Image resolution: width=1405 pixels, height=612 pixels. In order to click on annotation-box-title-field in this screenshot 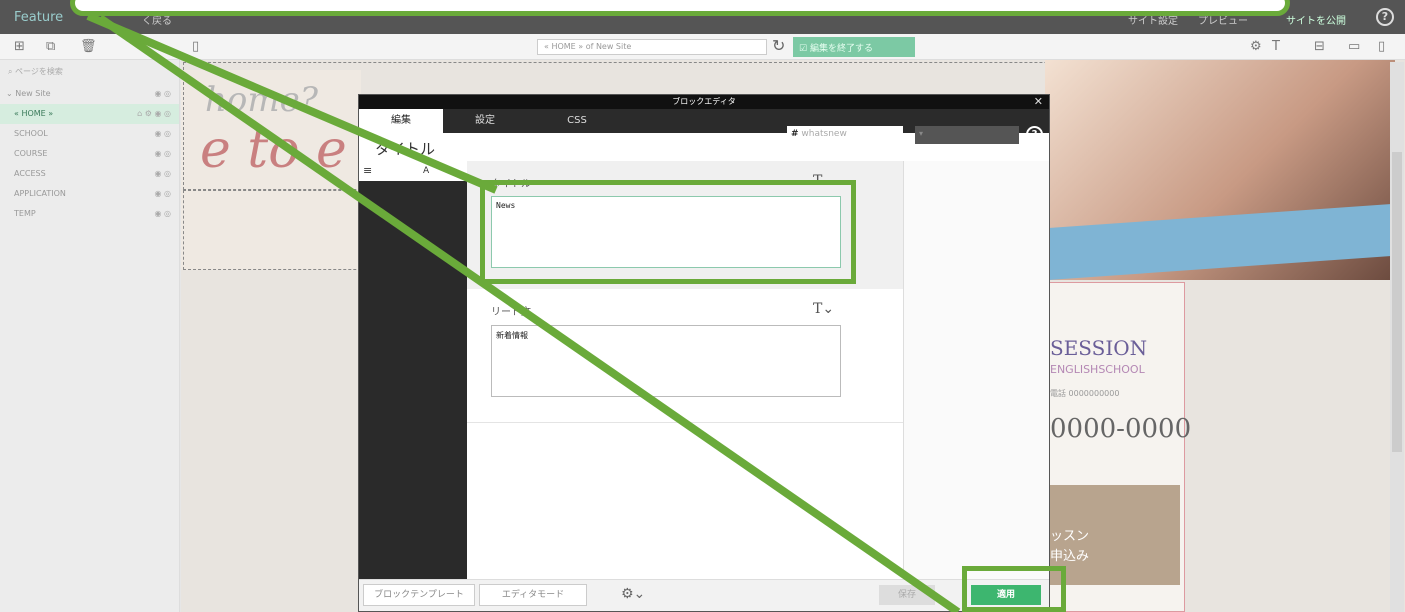, I will do `click(668, 232)`.